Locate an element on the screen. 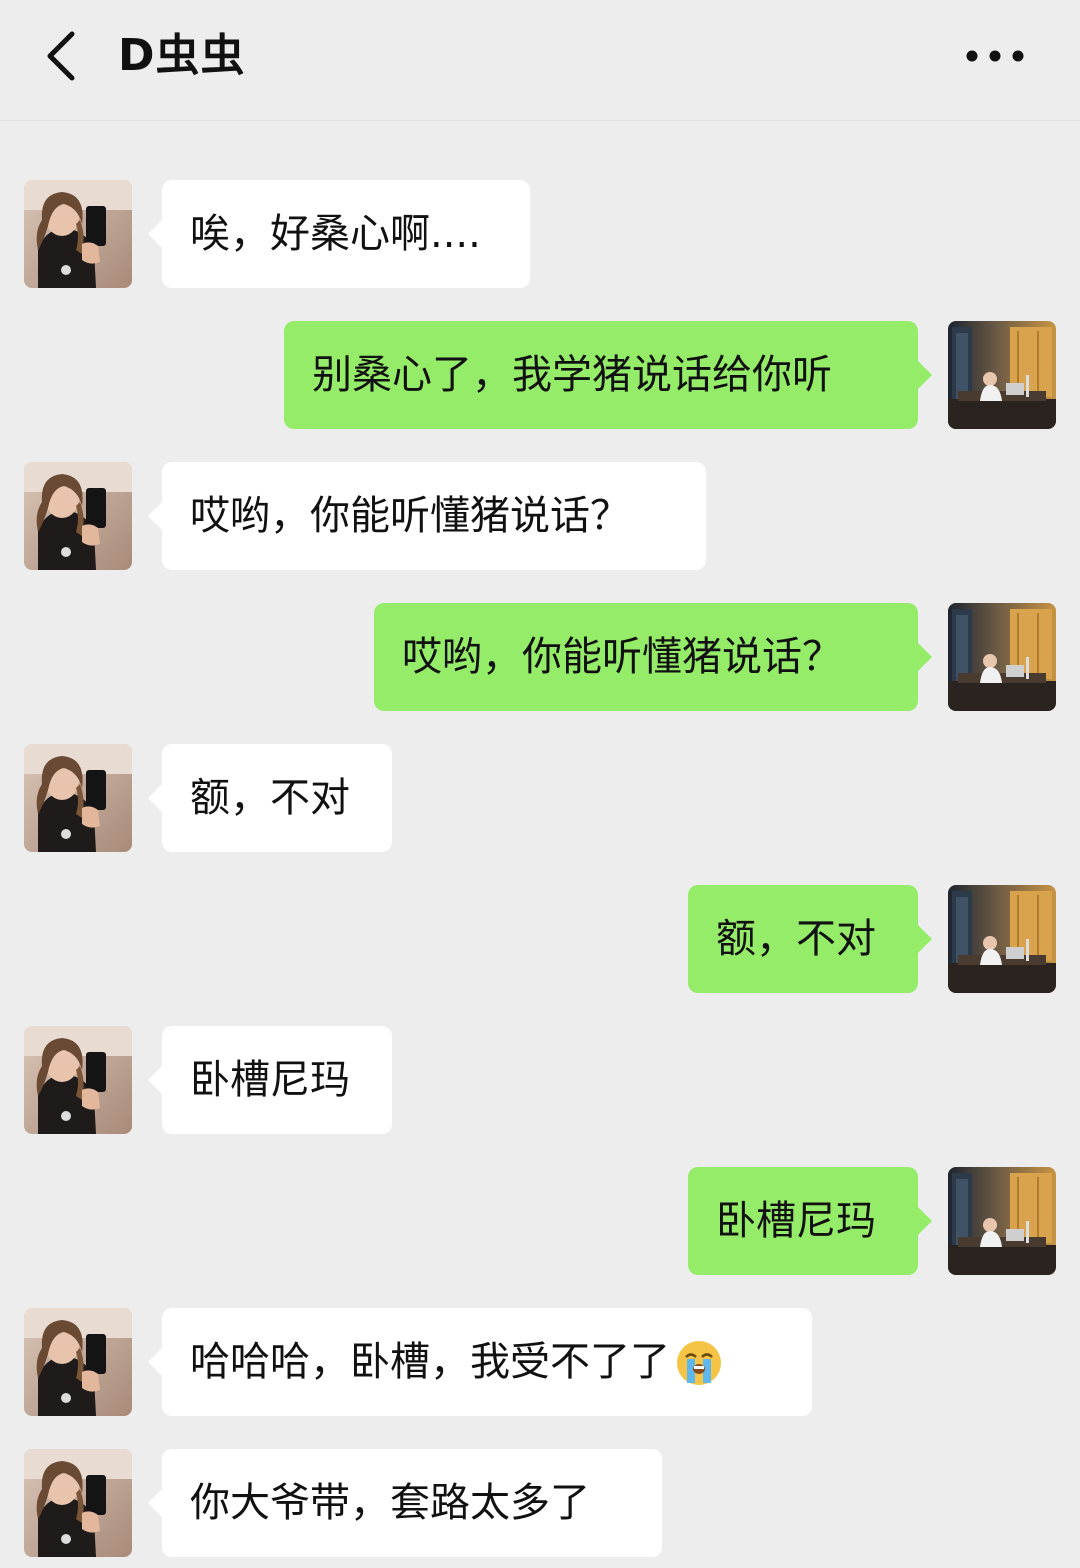  message-bubble: 哈哈哈，卧槽，我受不了了 is located at coordinates (480, 1362).